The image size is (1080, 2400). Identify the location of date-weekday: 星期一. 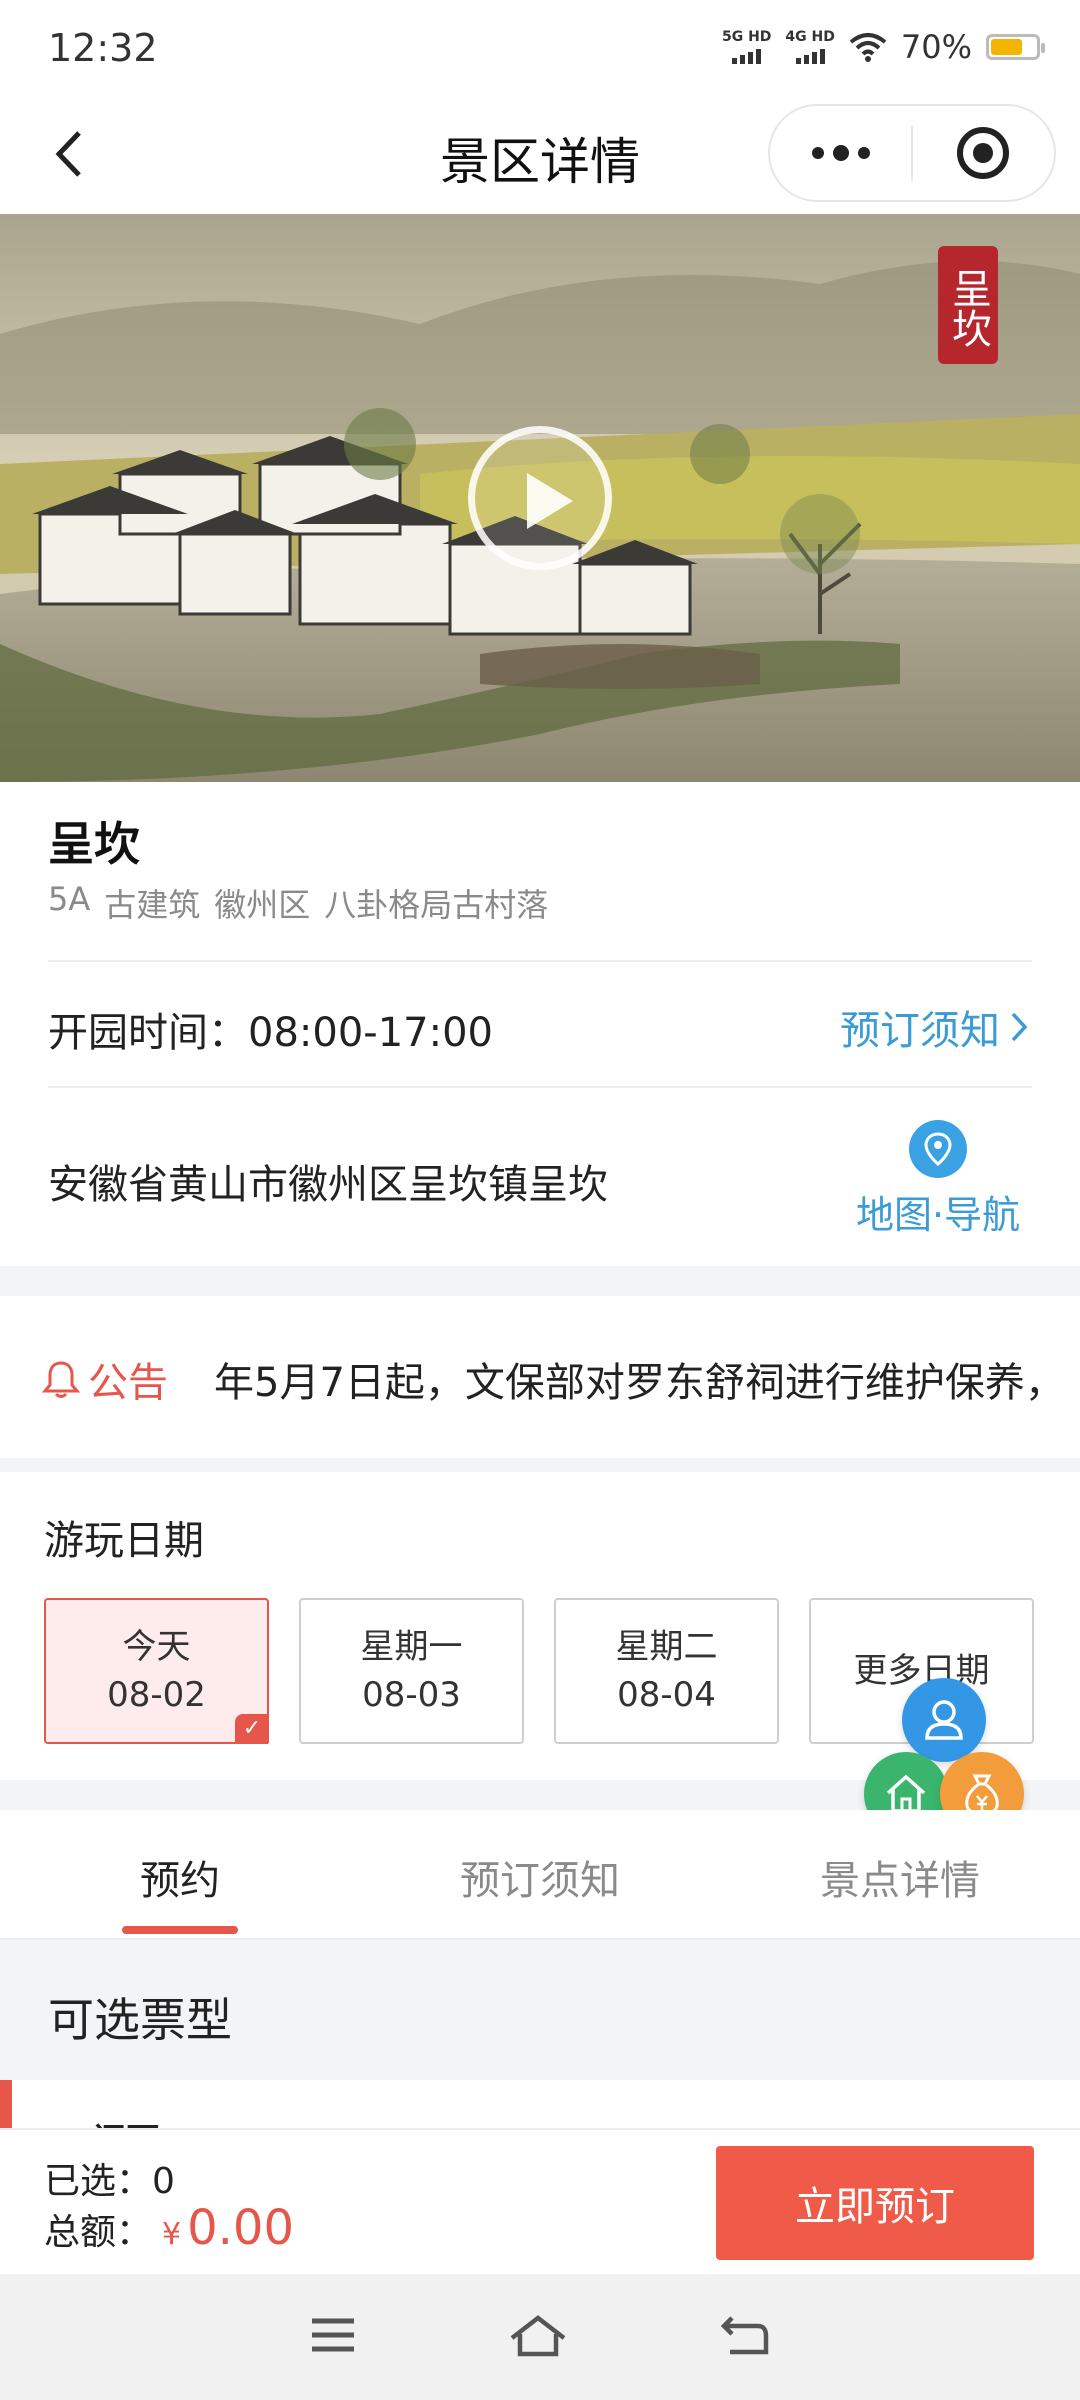
(411, 1647).